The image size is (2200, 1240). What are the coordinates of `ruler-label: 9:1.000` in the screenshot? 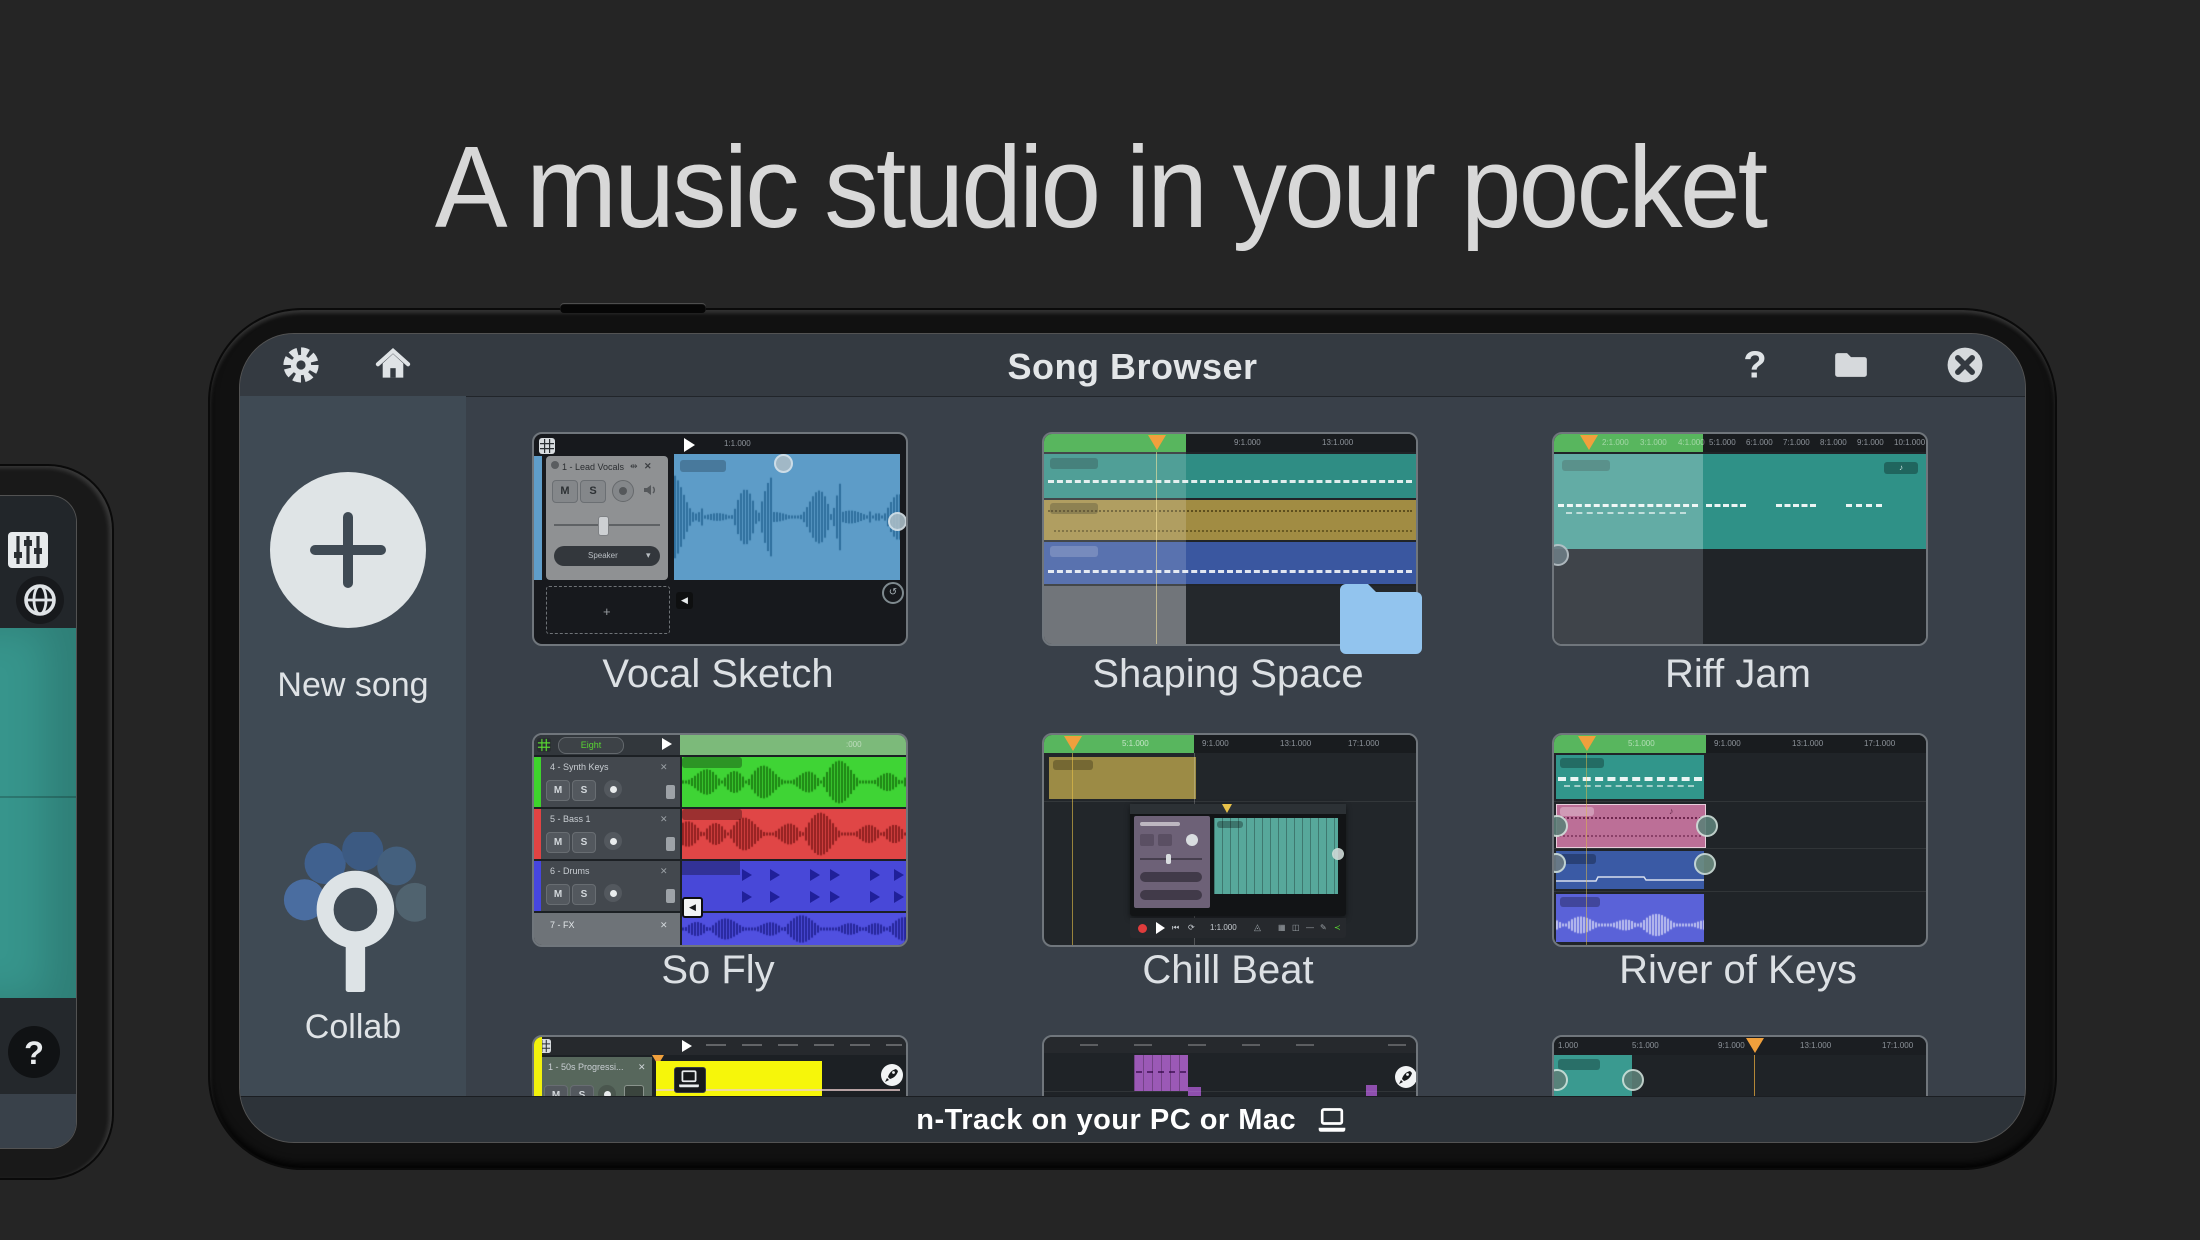 It's located at (1870, 442).